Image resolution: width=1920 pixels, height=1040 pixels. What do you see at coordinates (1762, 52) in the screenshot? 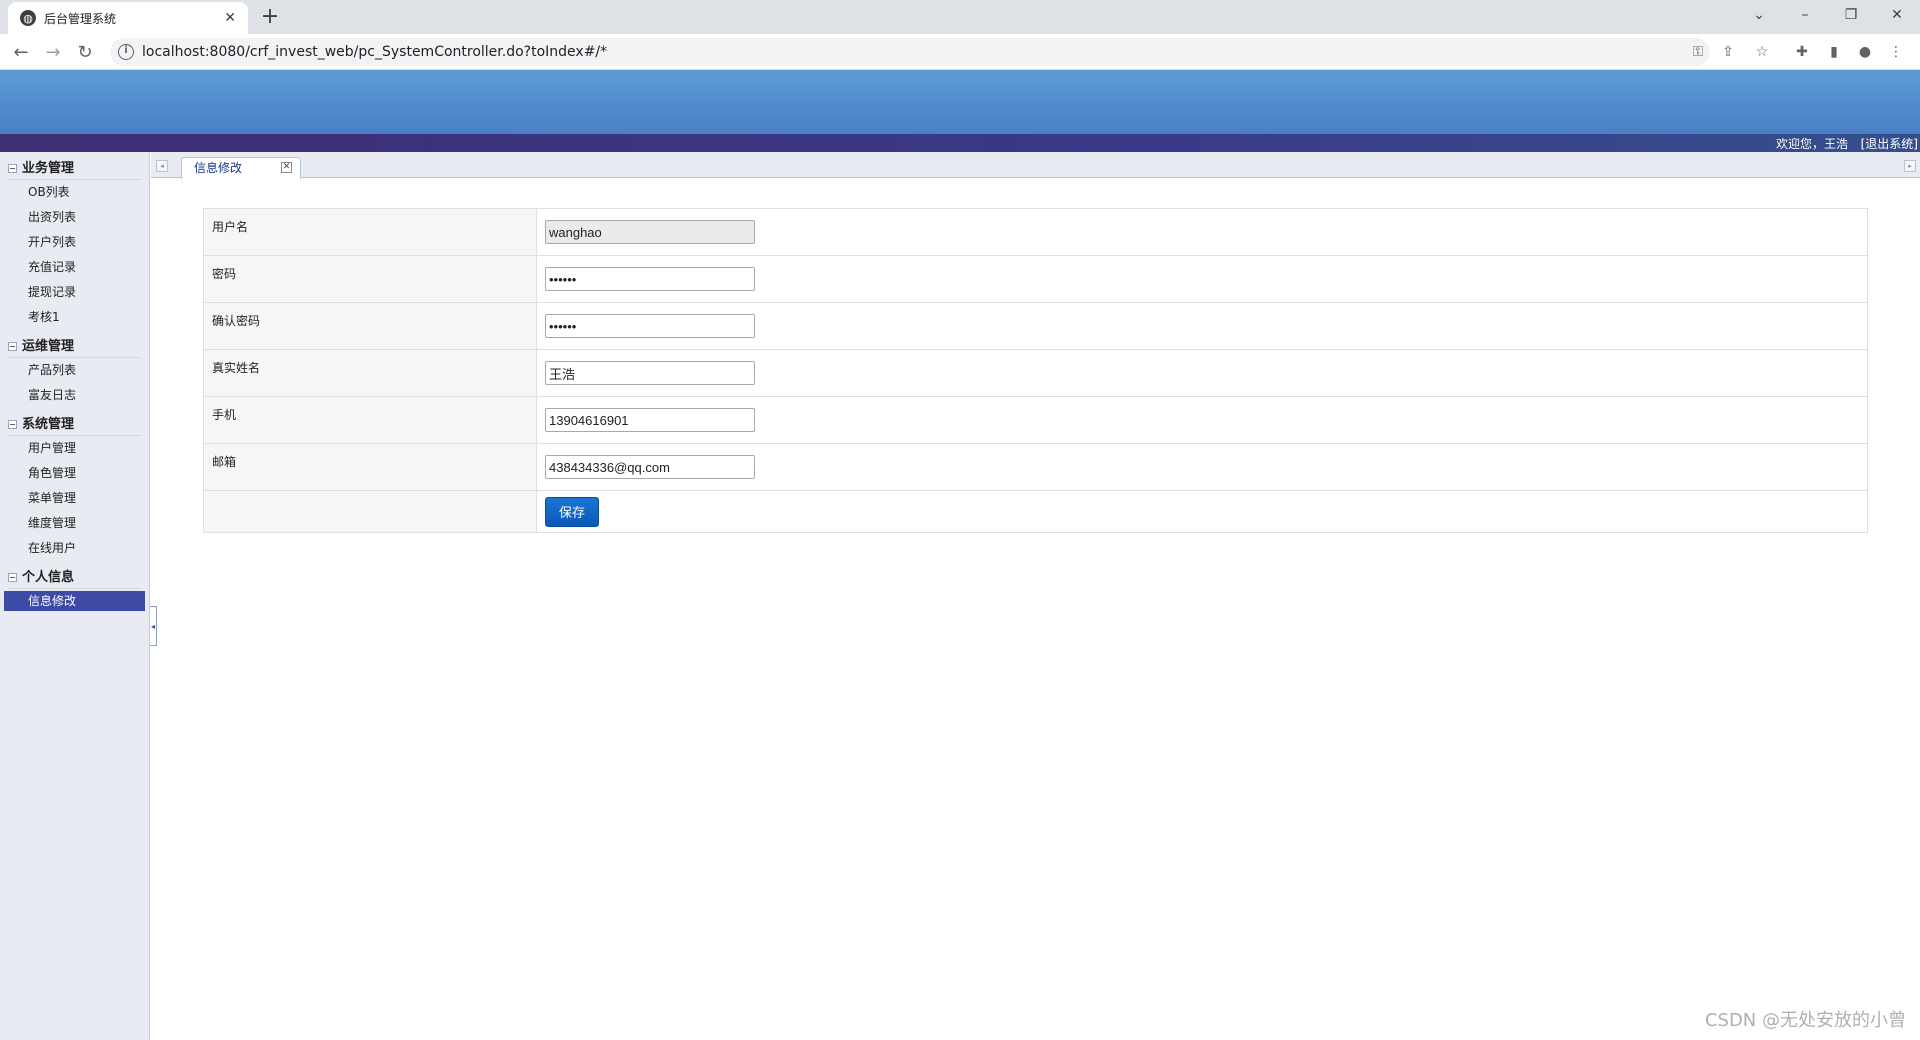
I see `bookmark-star-icon: ☆` at bounding box center [1762, 52].